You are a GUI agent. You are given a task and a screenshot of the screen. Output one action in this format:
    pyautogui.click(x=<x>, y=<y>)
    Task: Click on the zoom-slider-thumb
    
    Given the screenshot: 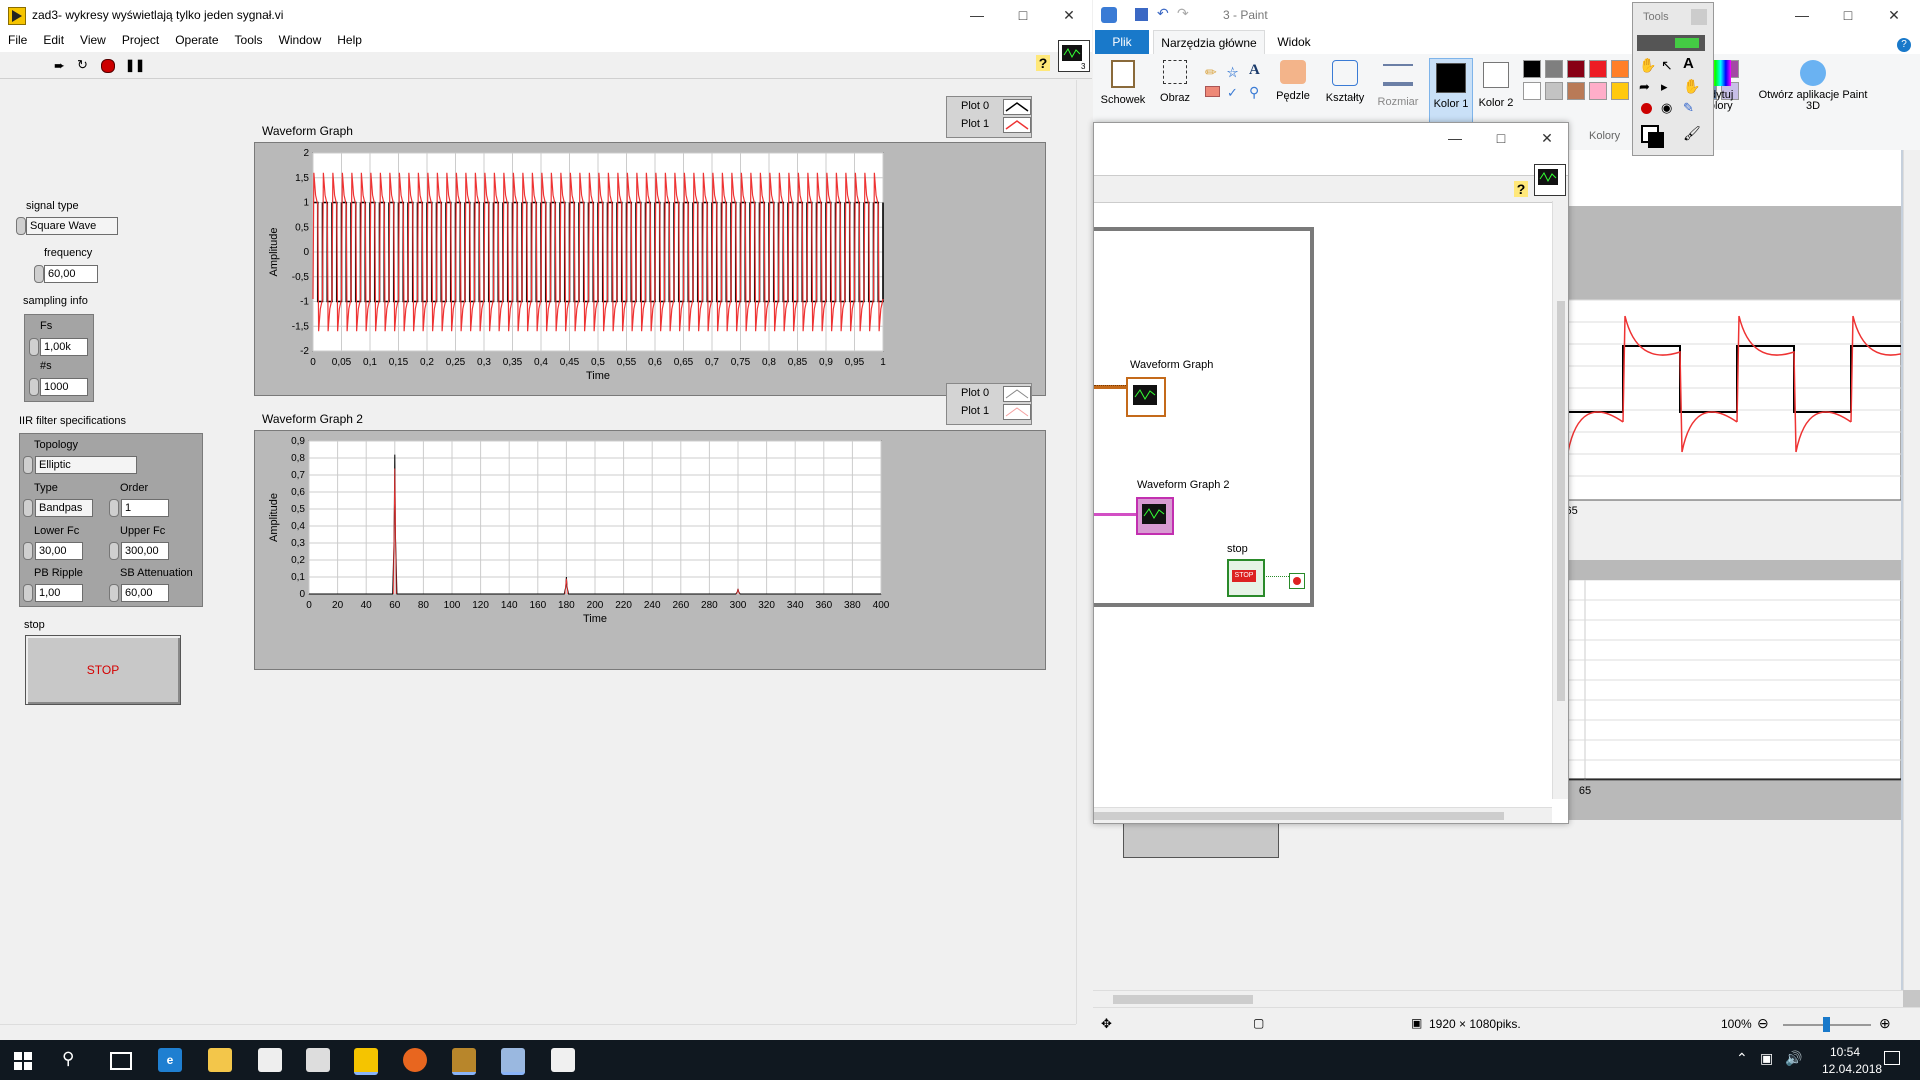 What is the action you would take?
    pyautogui.click(x=1826, y=1024)
    